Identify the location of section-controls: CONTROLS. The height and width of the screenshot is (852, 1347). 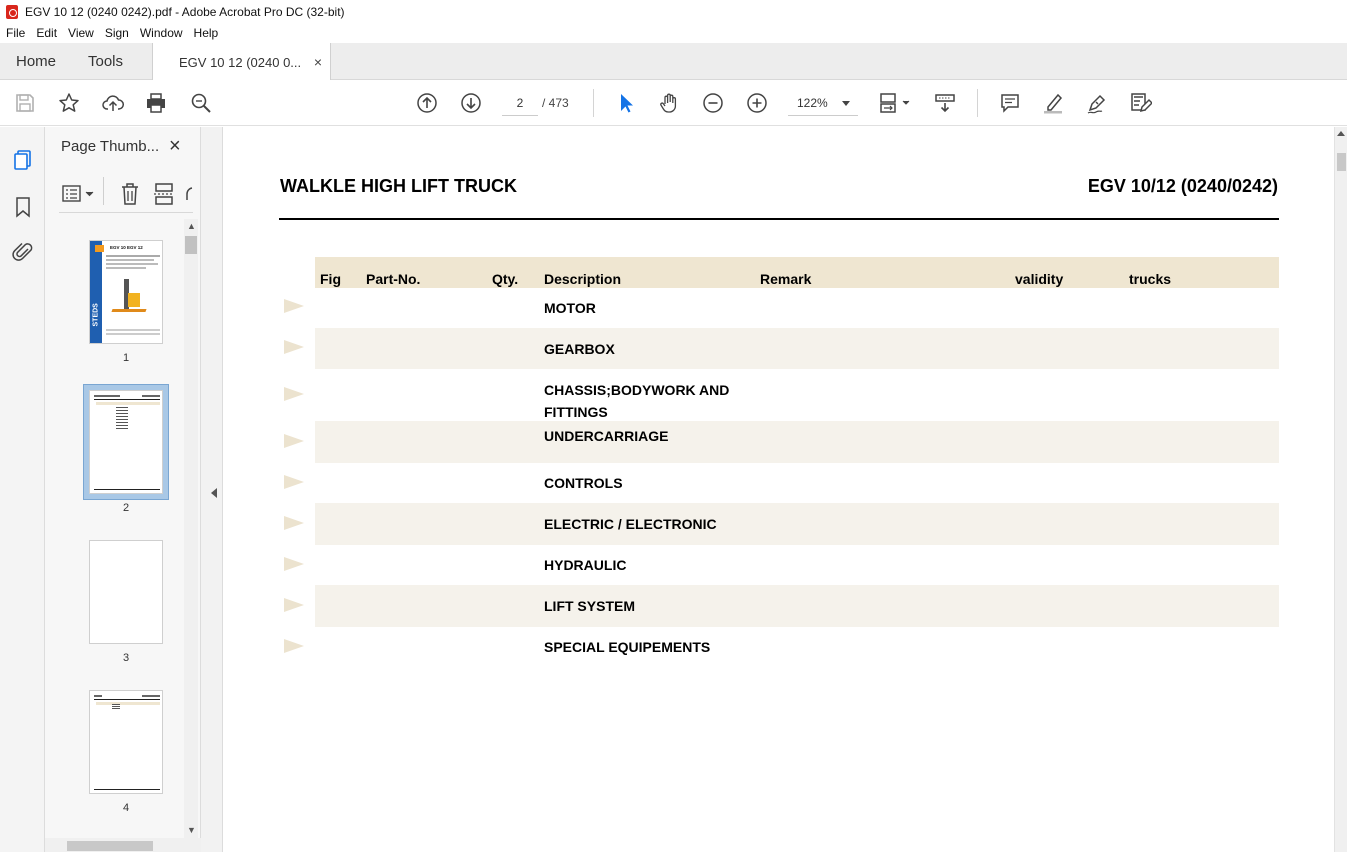
(583, 483).